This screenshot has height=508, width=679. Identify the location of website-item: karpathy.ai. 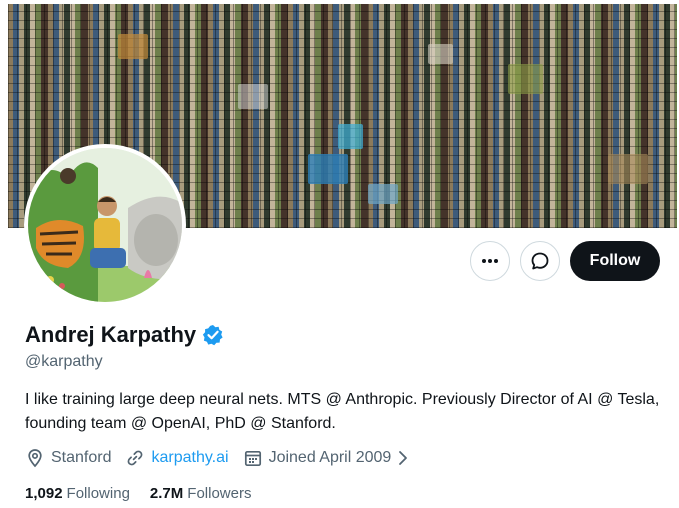
(177, 458).